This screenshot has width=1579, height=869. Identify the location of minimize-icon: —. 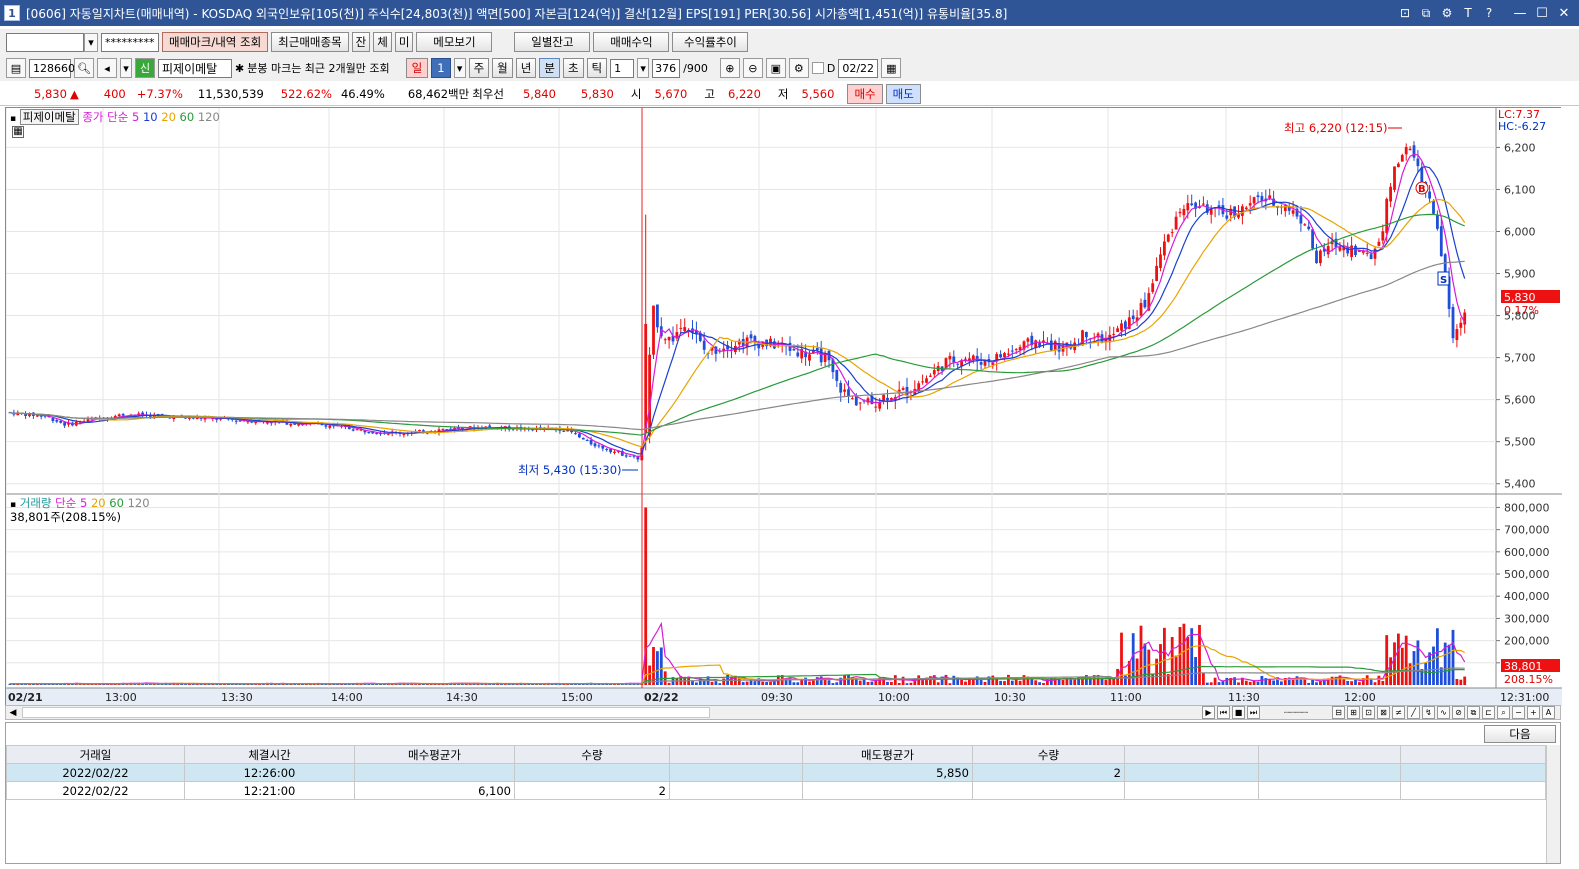
(1520, 13).